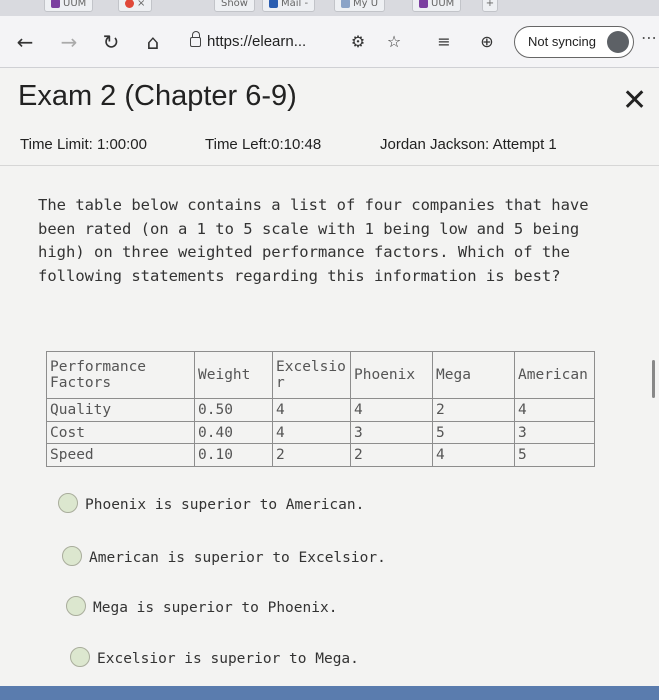 The image size is (659, 700). I want to click on browser-tab-1: UUM, so click(69, 6).